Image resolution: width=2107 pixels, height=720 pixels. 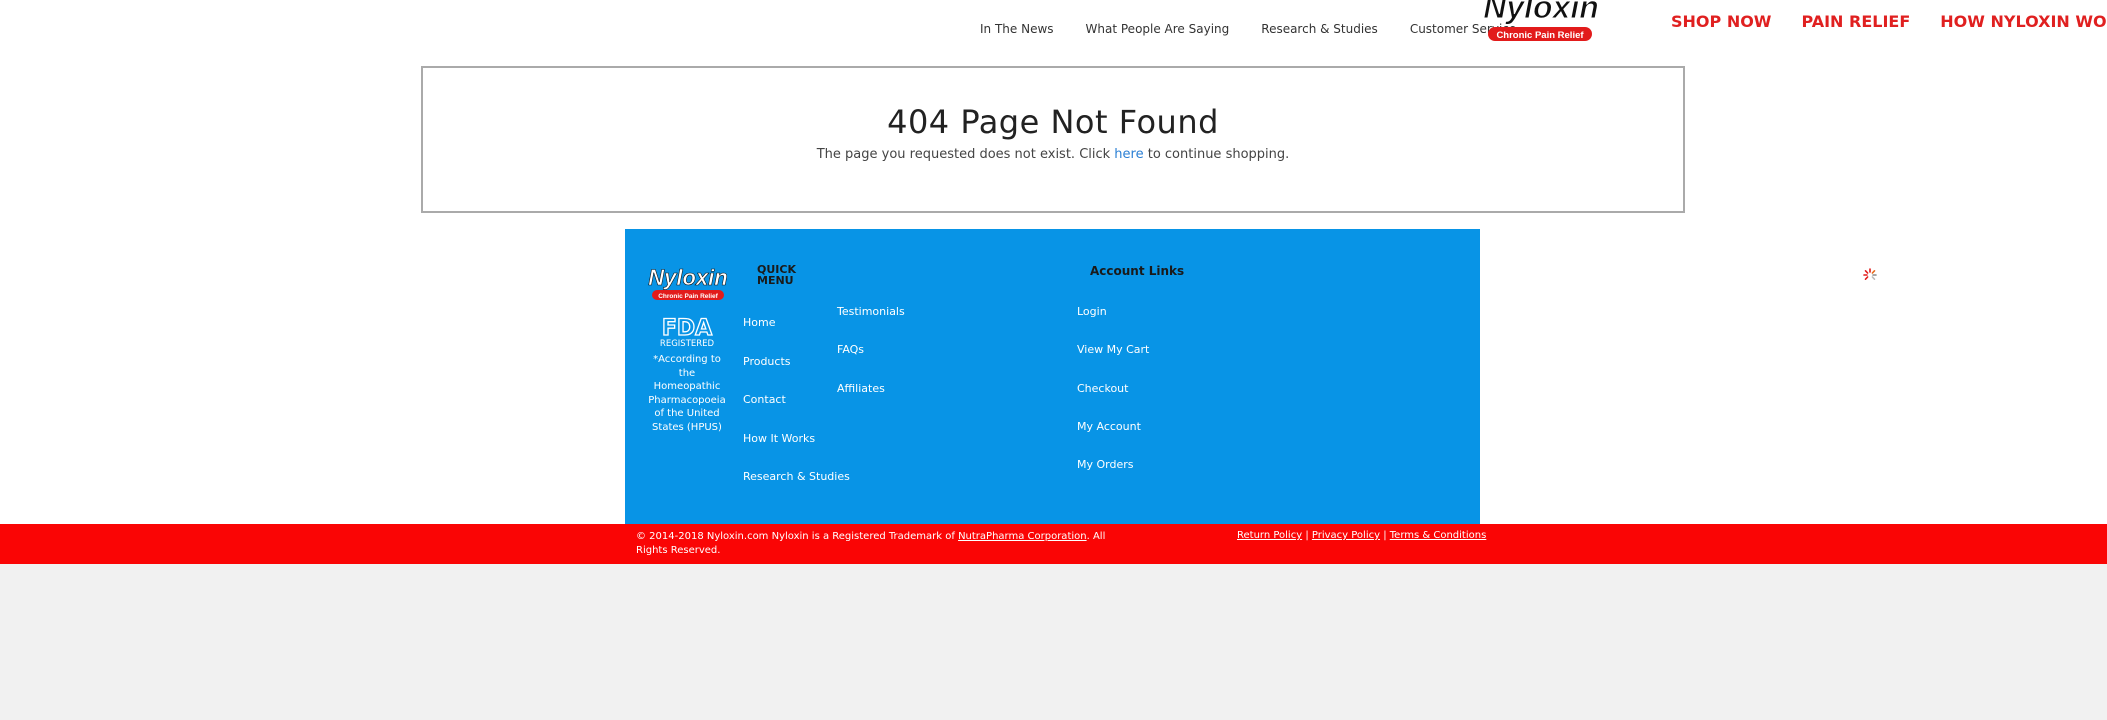 What do you see at coordinates (796, 489) in the screenshot?
I see `footer-link-research-studies: Research & Studies` at bounding box center [796, 489].